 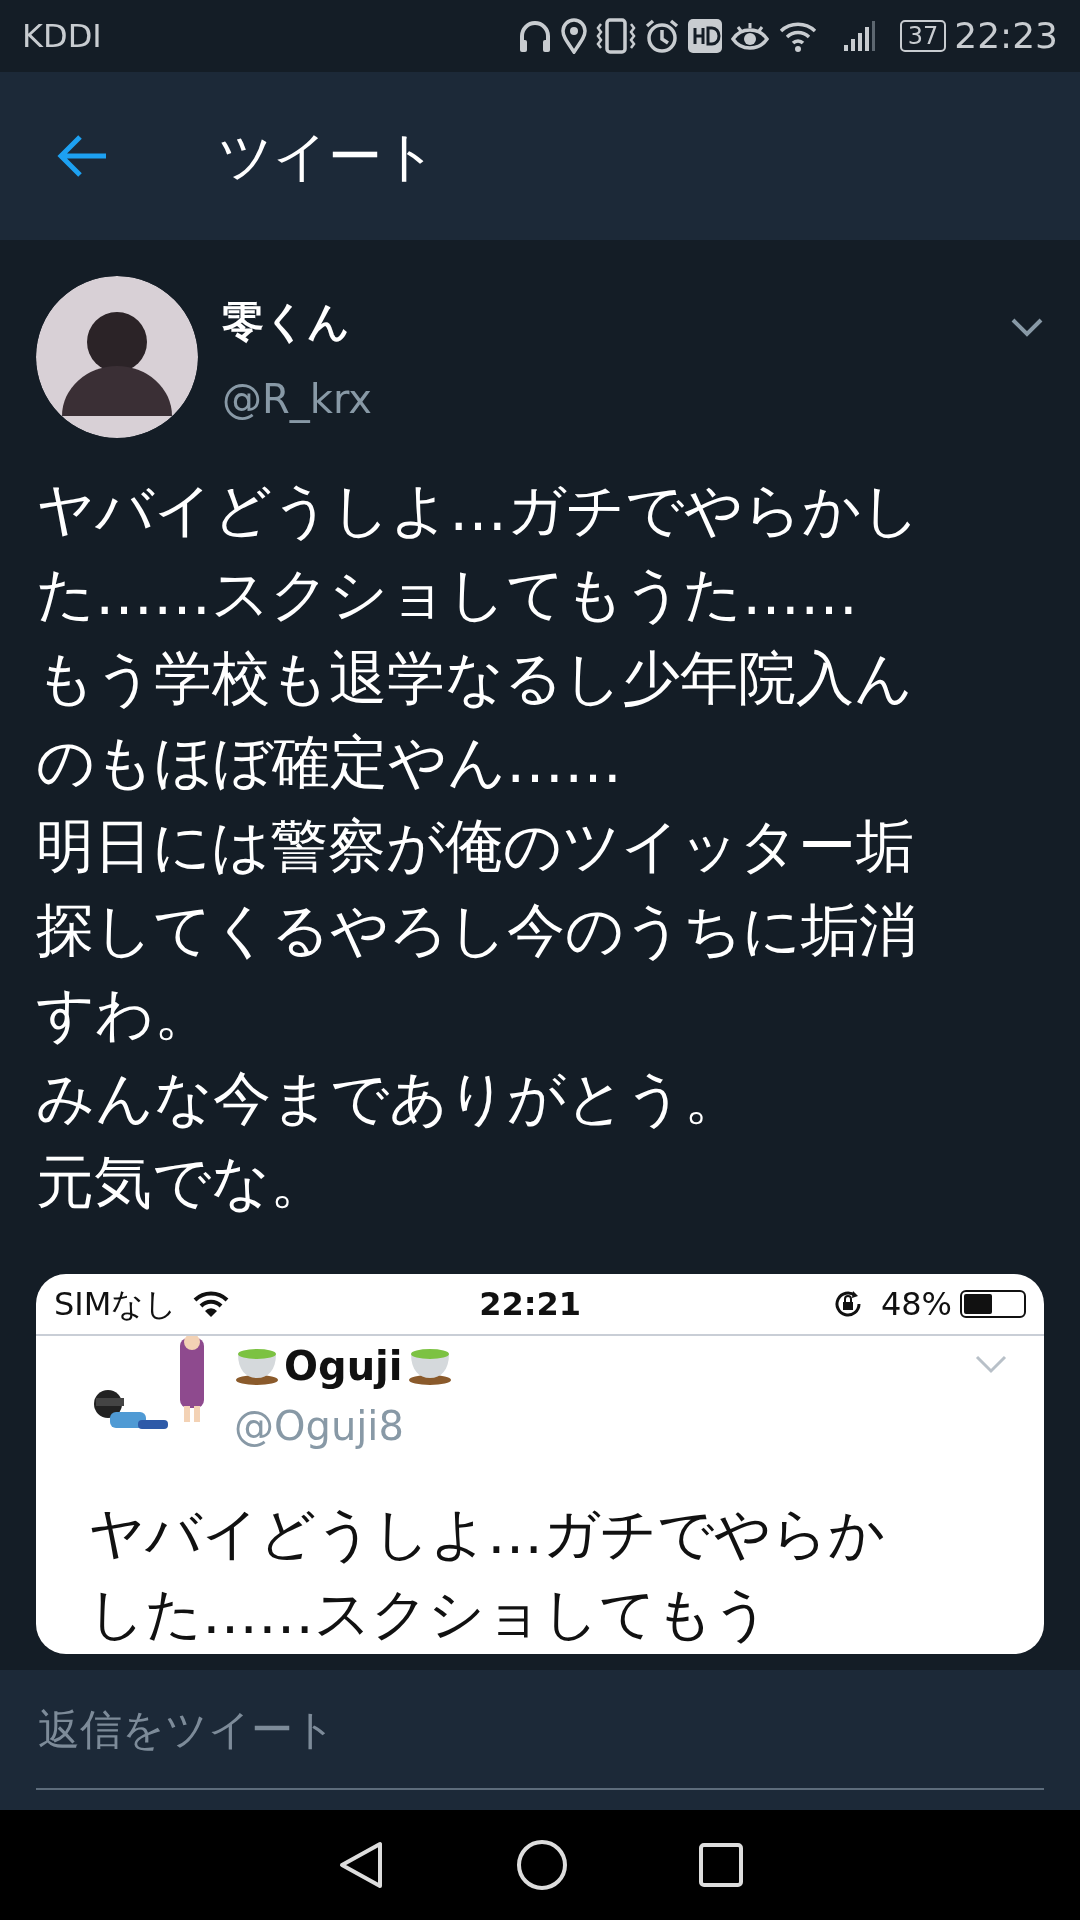 What do you see at coordinates (704, 36) in the screenshot?
I see `hd-icon` at bounding box center [704, 36].